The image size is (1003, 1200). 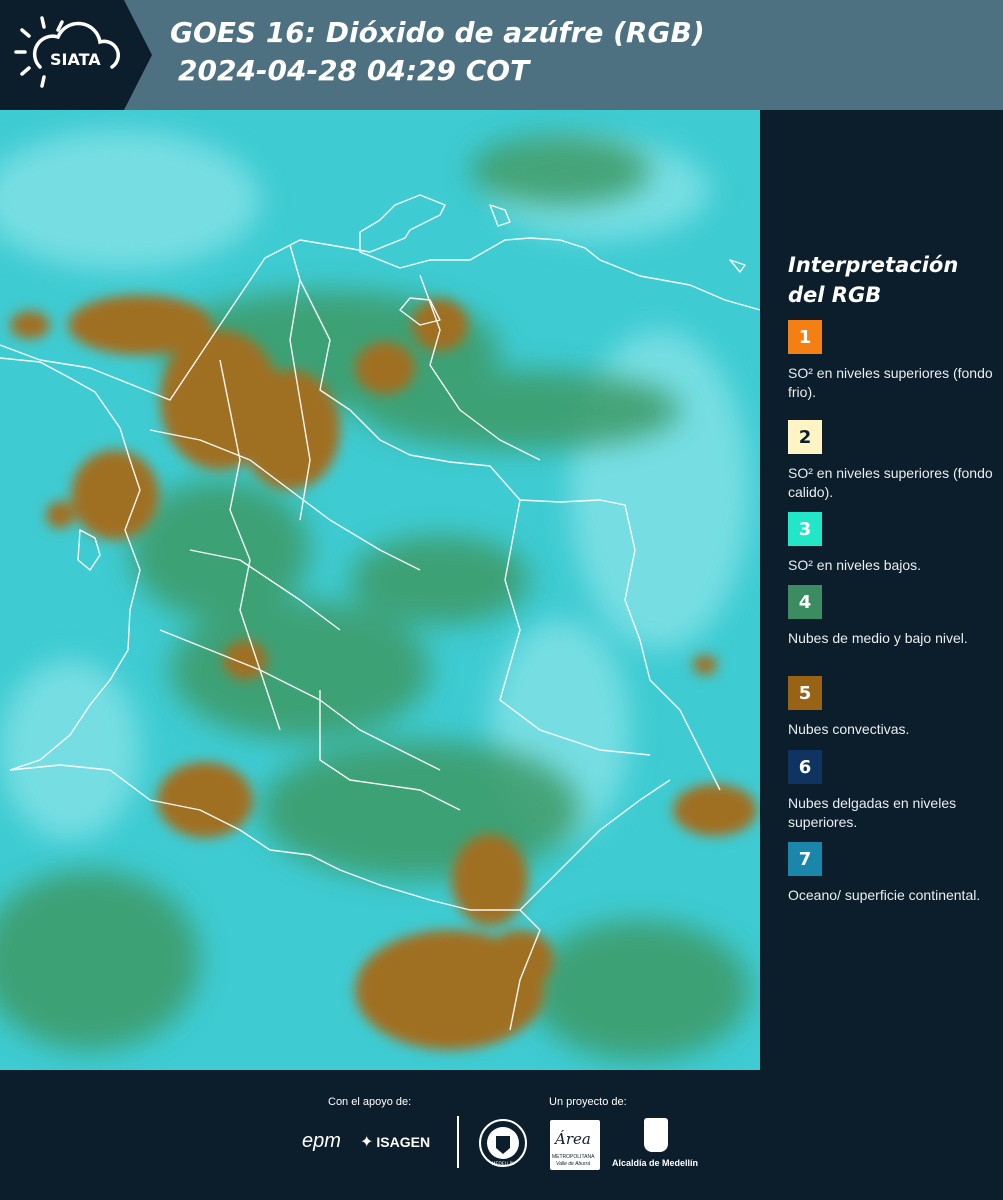 What do you see at coordinates (403, 1141) in the screenshot?
I see `isagen-text: ISAGEN` at bounding box center [403, 1141].